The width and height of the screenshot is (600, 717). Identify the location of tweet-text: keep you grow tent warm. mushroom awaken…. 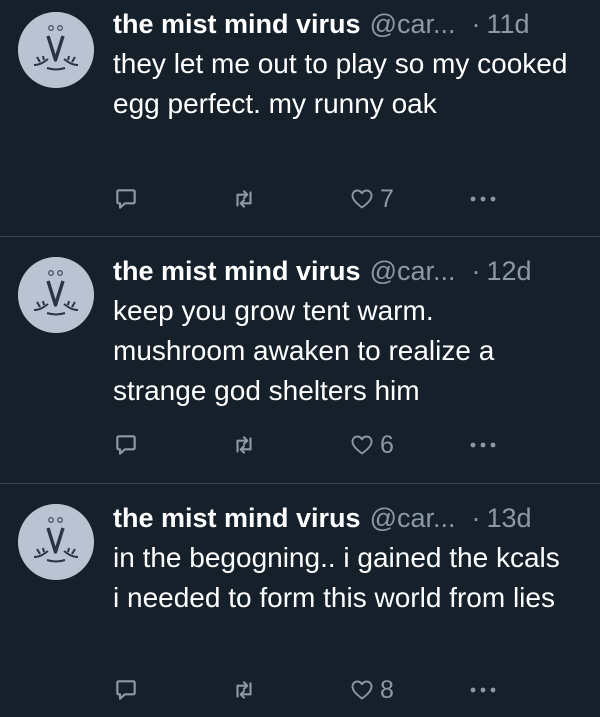
(304, 350).